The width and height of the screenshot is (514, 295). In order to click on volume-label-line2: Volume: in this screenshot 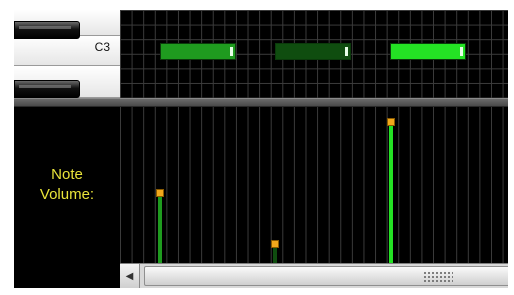, I will do `click(67, 194)`.